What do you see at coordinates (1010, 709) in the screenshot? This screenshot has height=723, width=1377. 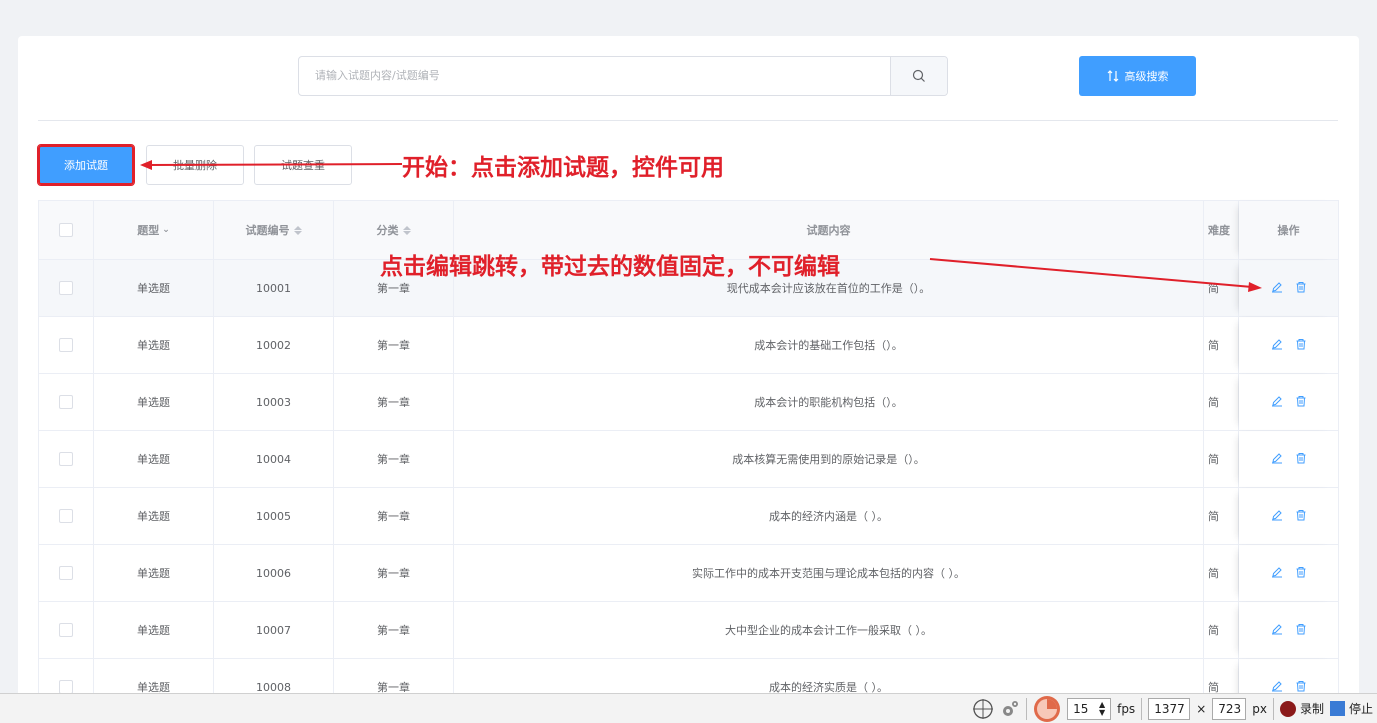 I see `gear-icon` at bounding box center [1010, 709].